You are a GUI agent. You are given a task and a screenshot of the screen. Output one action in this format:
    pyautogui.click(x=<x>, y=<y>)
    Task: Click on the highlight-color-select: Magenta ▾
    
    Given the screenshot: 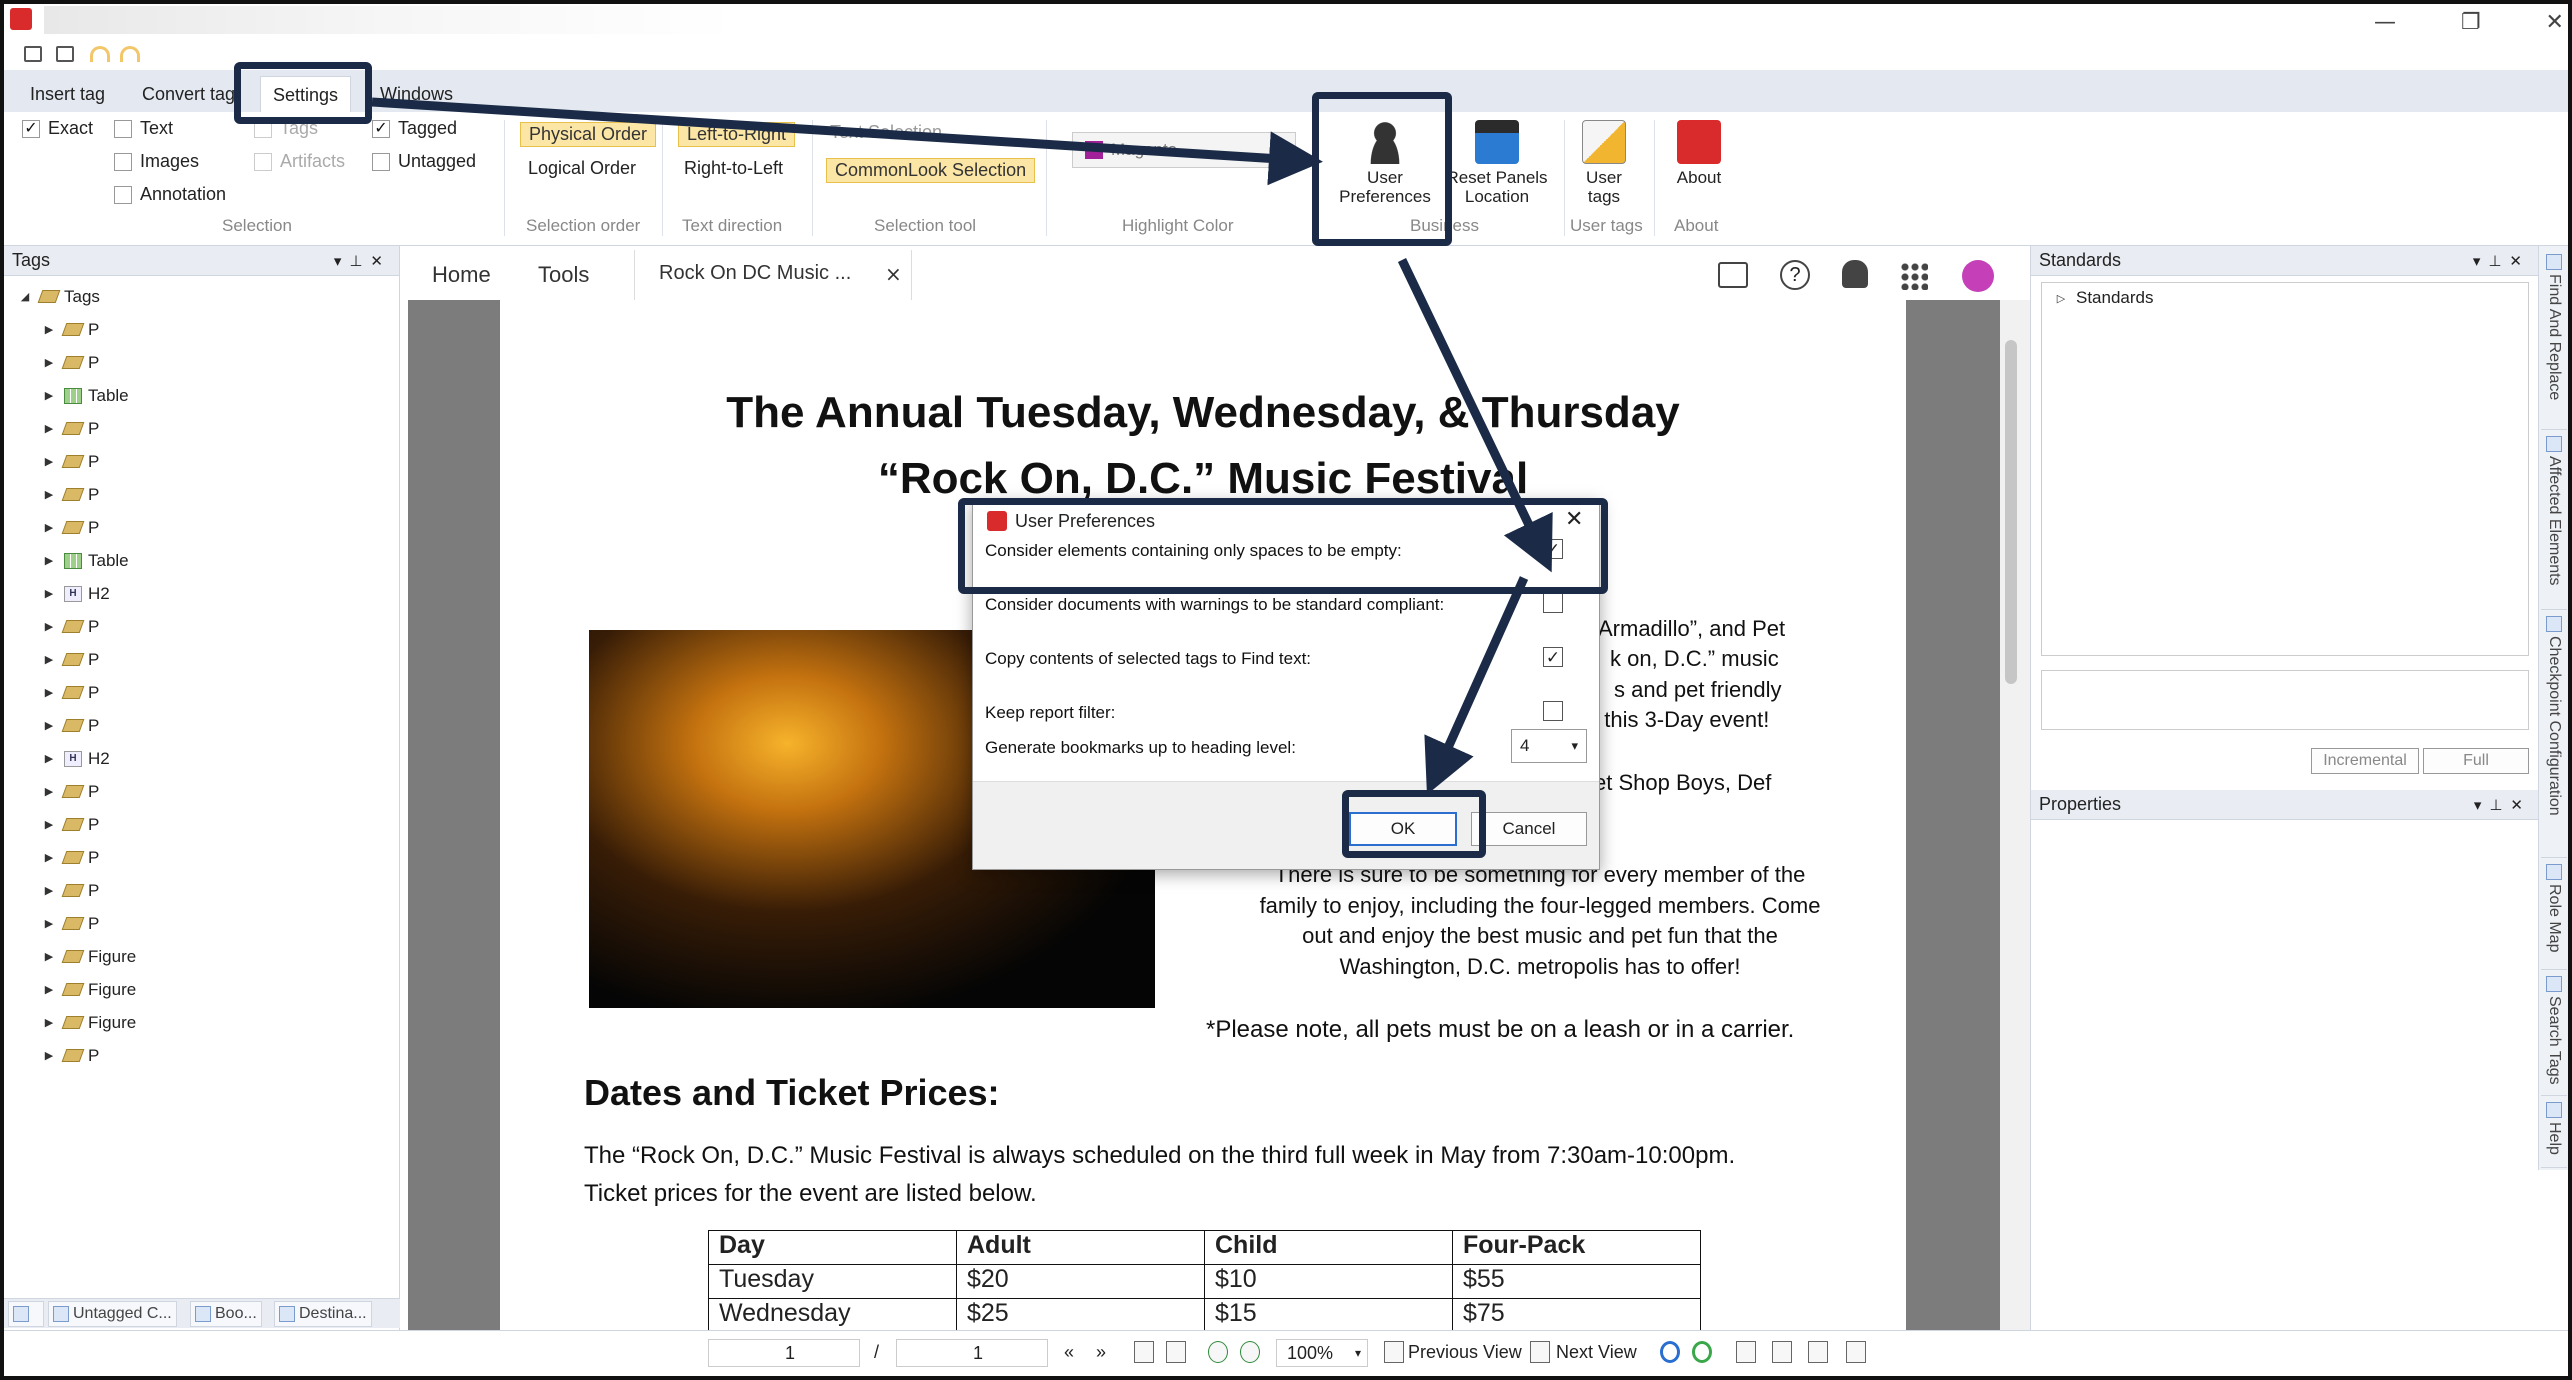 What is the action you would take?
    pyautogui.click(x=1184, y=150)
    